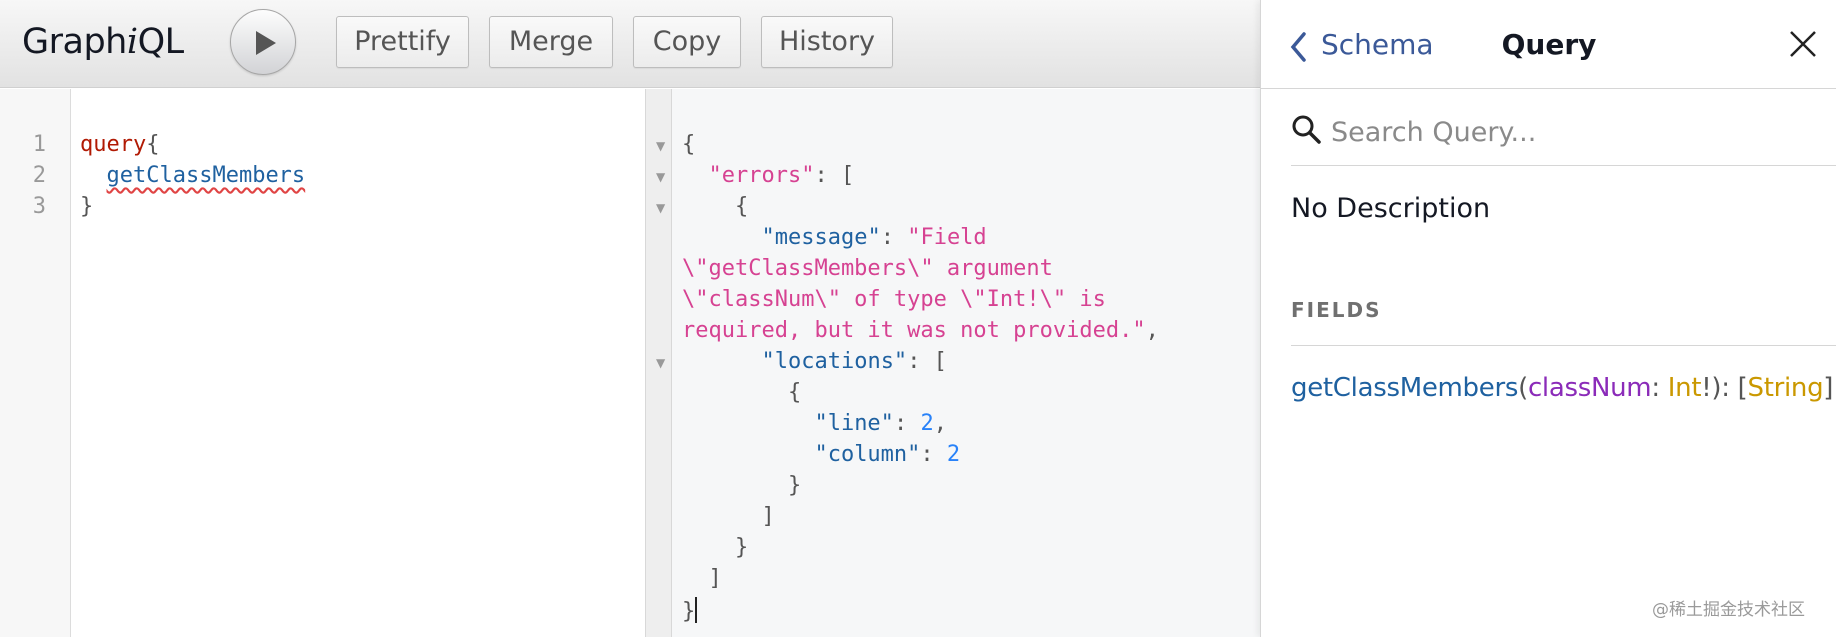  Describe the element at coordinates (1785, 388) in the screenshot. I see `return-type-link: String` at that location.